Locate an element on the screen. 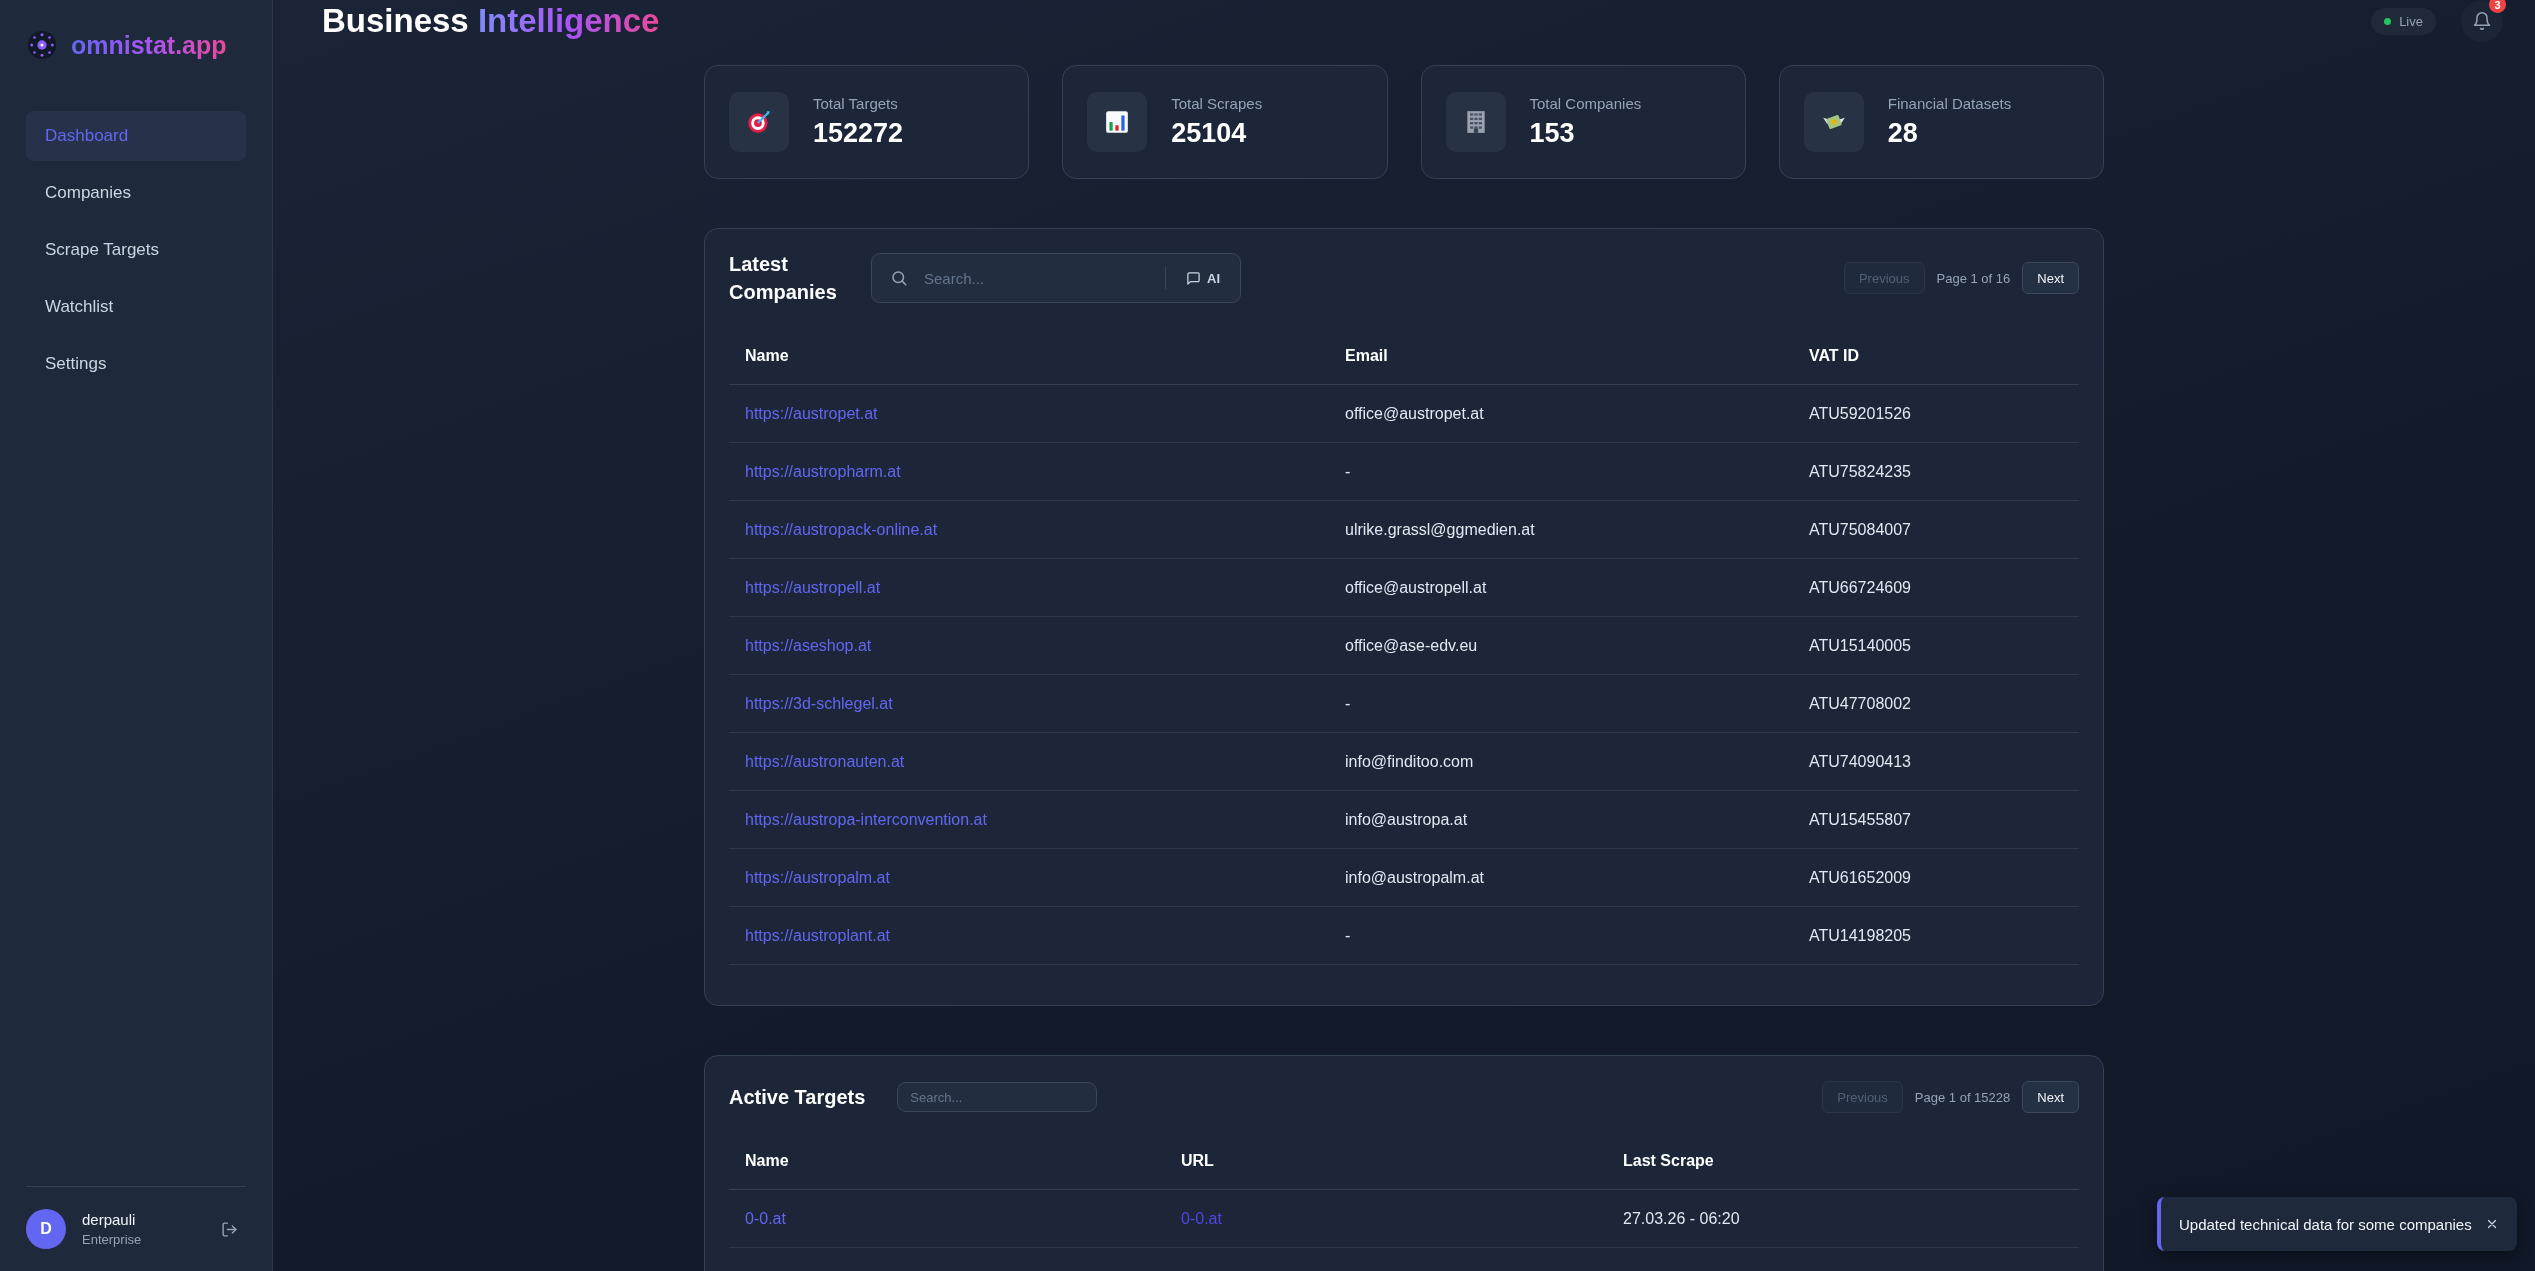 The width and height of the screenshot is (2535, 1271). email-cell: info@austropalm.at is located at coordinates (1414, 877).